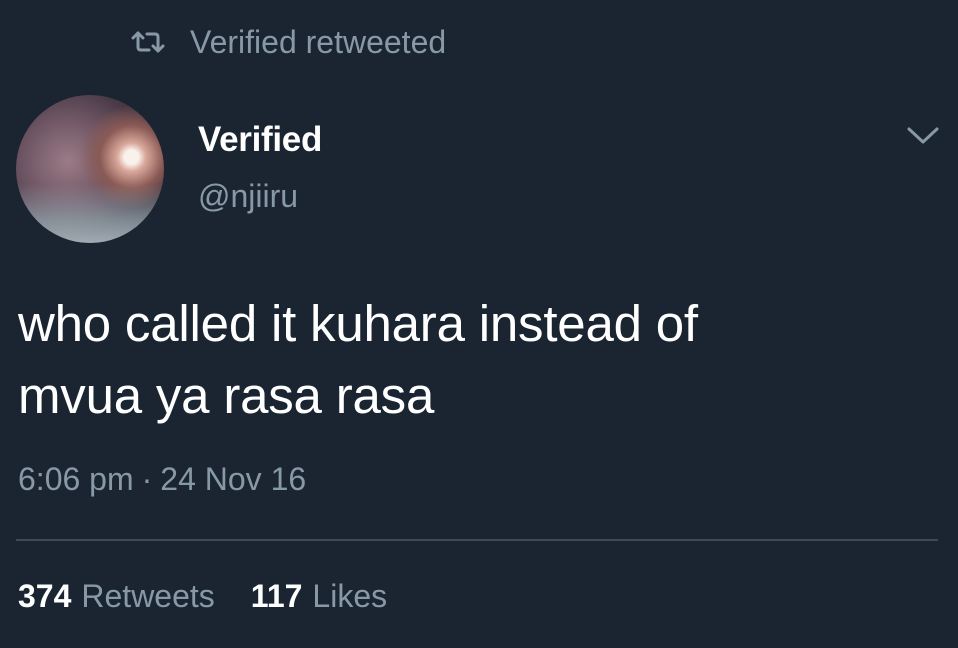  What do you see at coordinates (148, 596) in the screenshot?
I see `retweets-label: Retweets` at bounding box center [148, 596].